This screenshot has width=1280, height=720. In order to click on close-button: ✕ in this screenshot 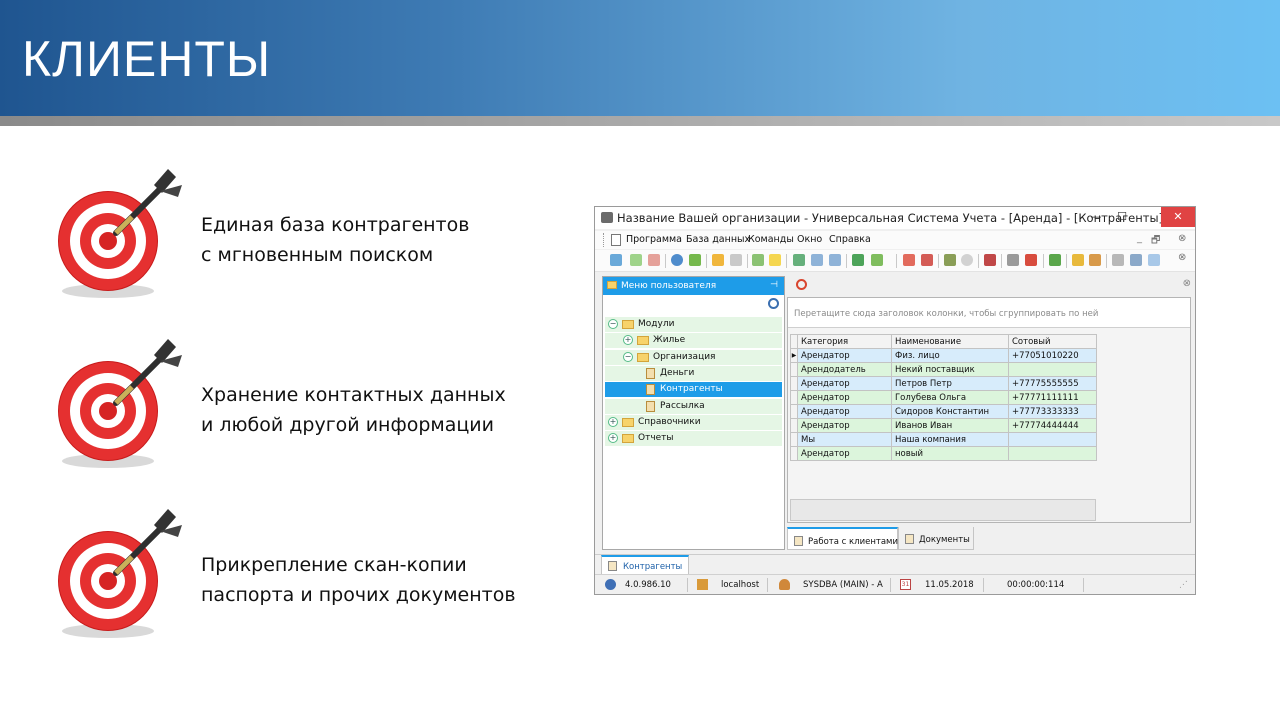, I will do `click(1178, 217)`.